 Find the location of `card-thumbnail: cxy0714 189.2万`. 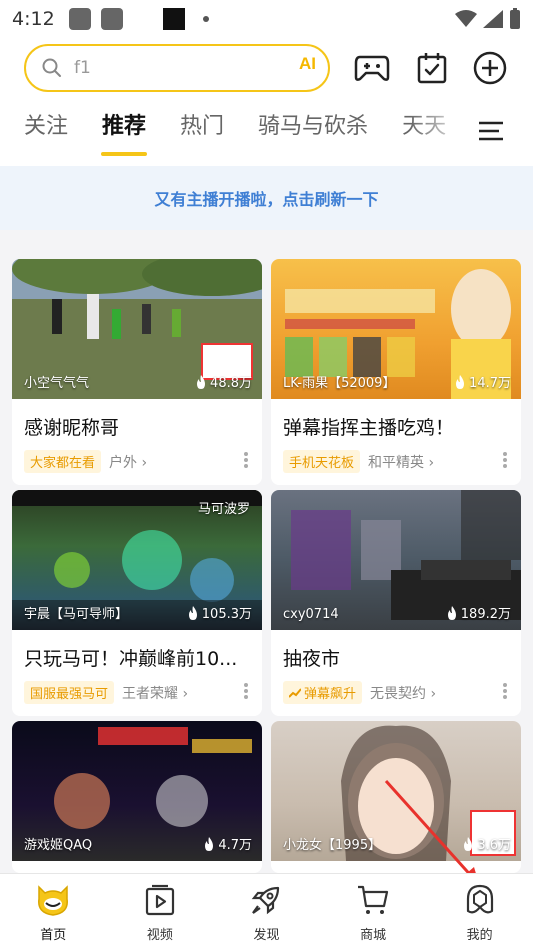

card-thumbnail: cxy0714 189.2万 is located at coordinates (396, 560).